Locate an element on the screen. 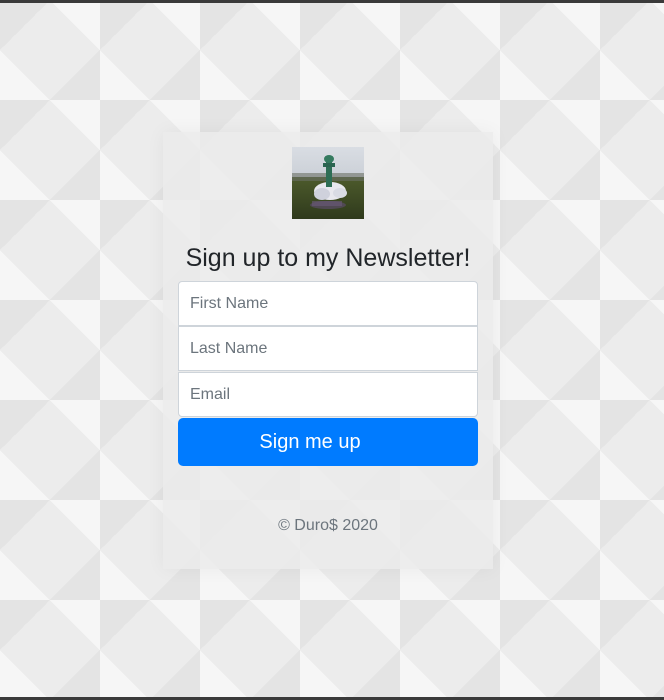 The height and width of the screenshot is (700, 664). window-top-border is located at coordinates (332, 1).